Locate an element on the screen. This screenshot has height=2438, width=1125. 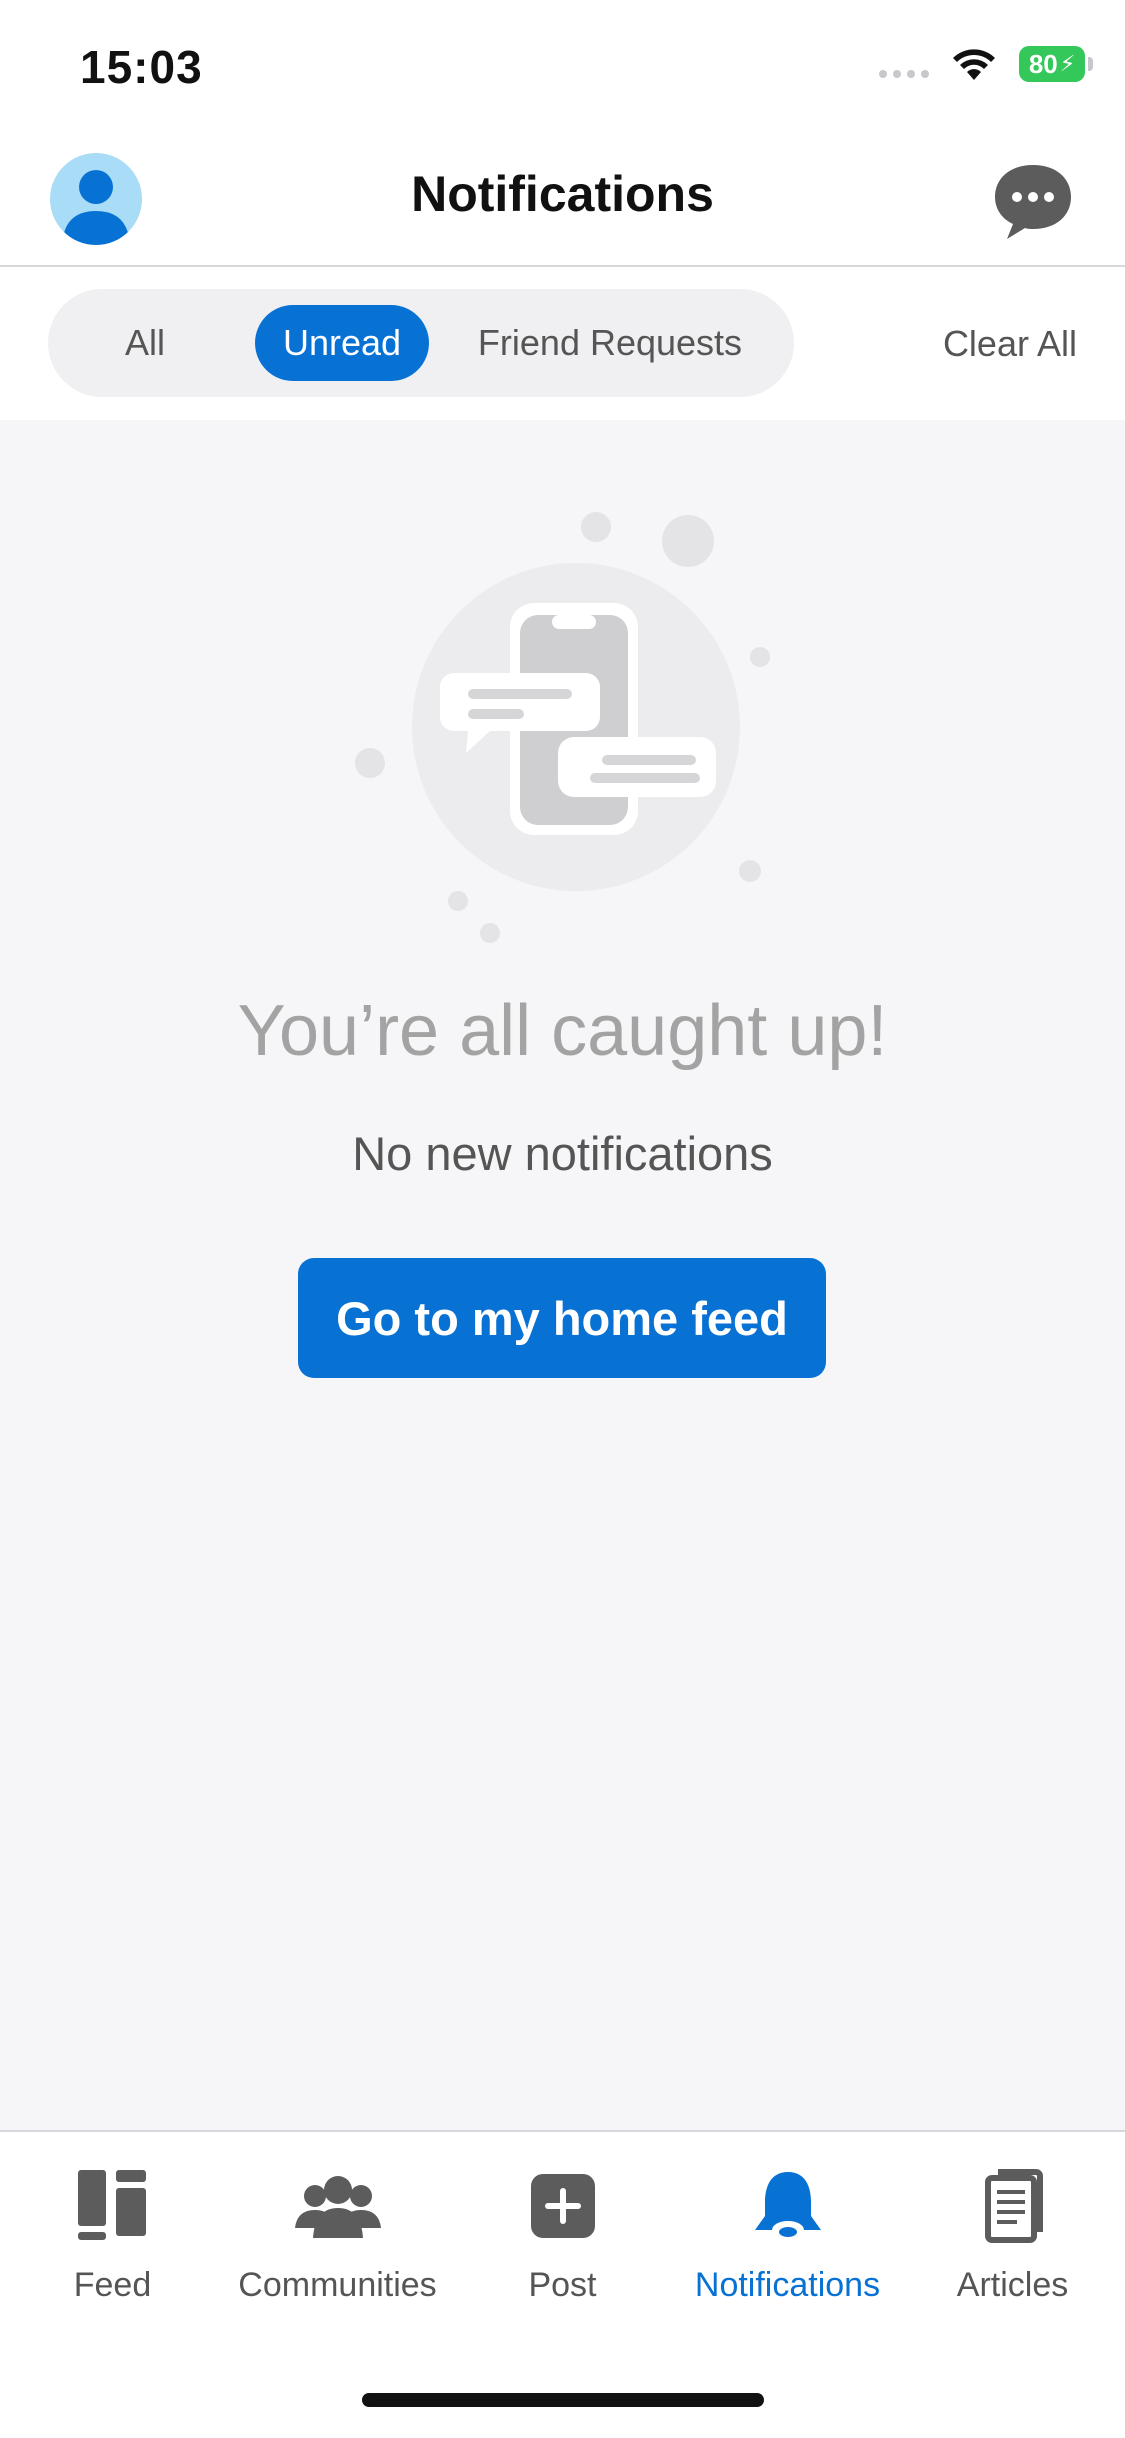
battery-charging-icon: 80 ⚡ is located at coordinates (1056, 64).